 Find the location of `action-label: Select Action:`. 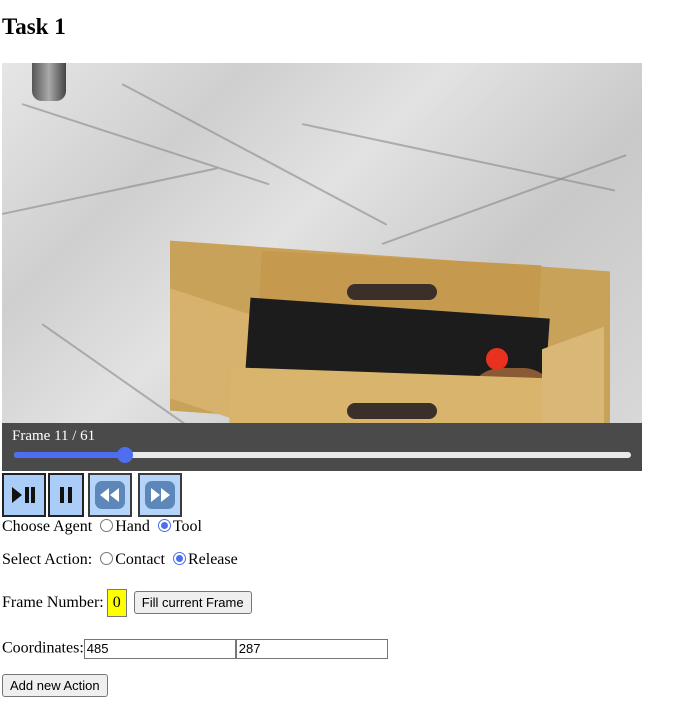

action-label: Select Action: is located at coordinates (47, 559).